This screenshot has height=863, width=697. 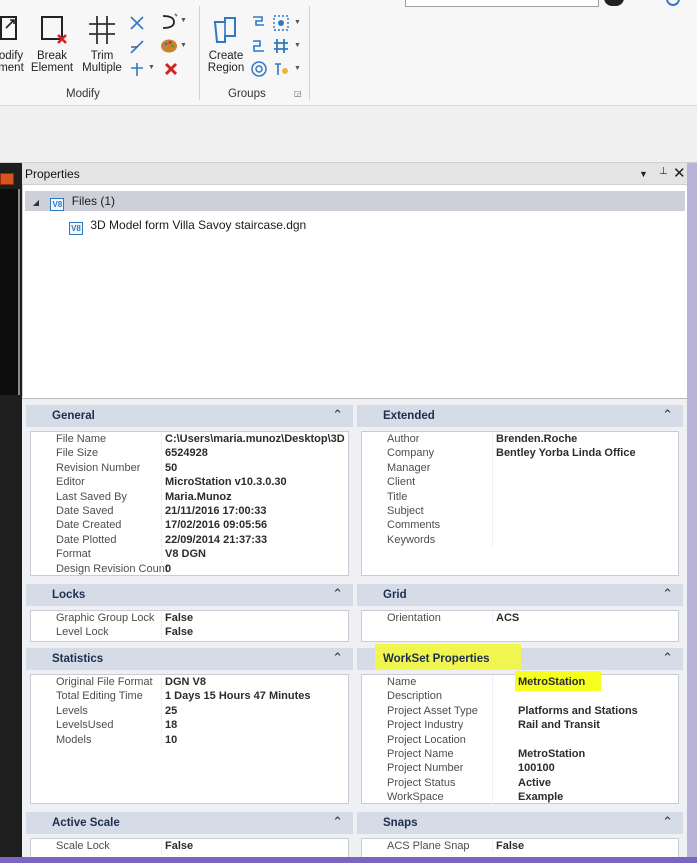 What do you see at coordinates (355, 201) in the screenshot?
I see `tree-root-row: ◢ V8 Files (1)` at bounding box center [355, 201].